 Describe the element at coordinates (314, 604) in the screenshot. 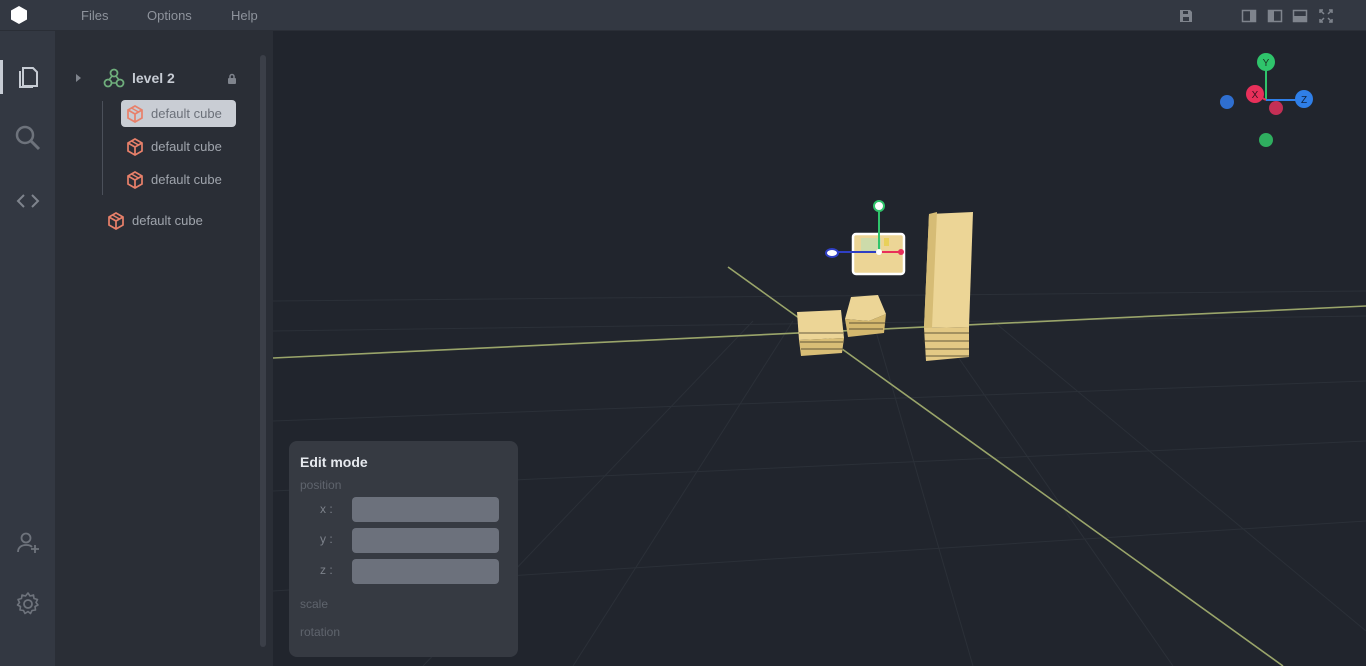

I see `scale-label: scale` at that location.